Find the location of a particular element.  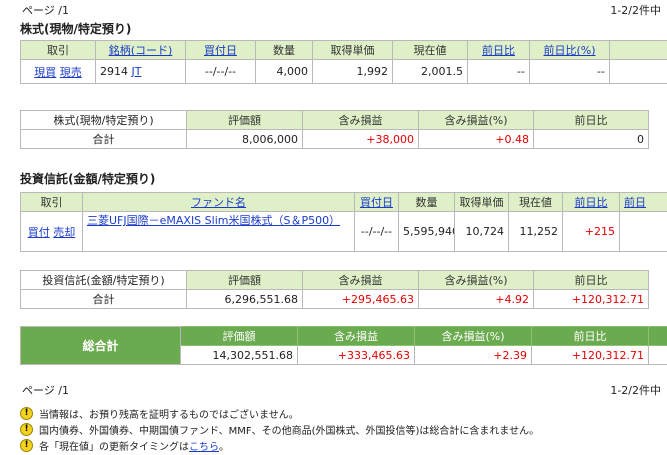

col-buy-date: 買付日 is located at coordinates (220, 50).